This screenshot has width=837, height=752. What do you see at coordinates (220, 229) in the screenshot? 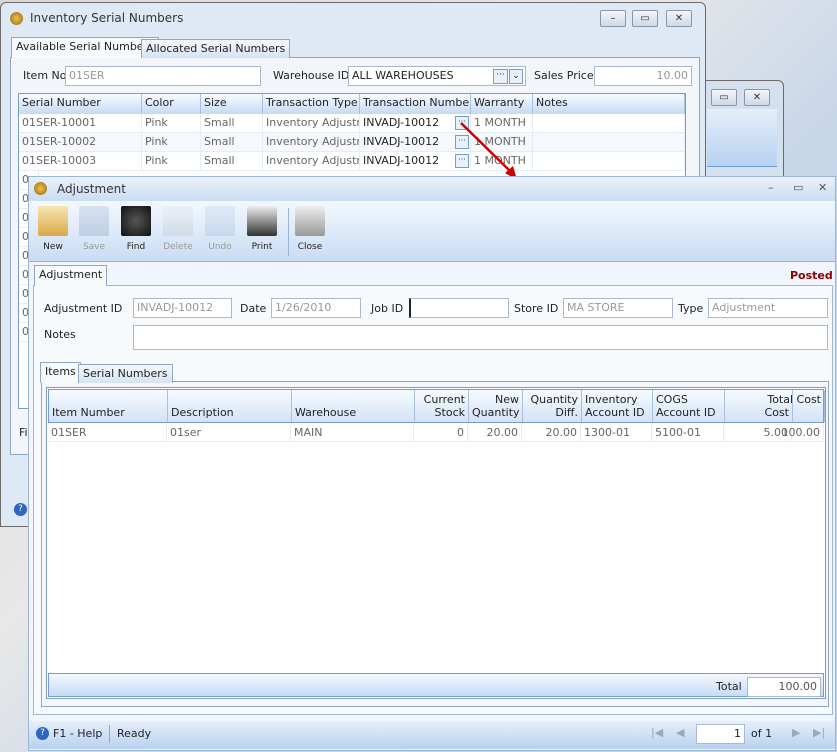
I see `toolbar-undo-button: Undo` at bounding box center [220, 229].